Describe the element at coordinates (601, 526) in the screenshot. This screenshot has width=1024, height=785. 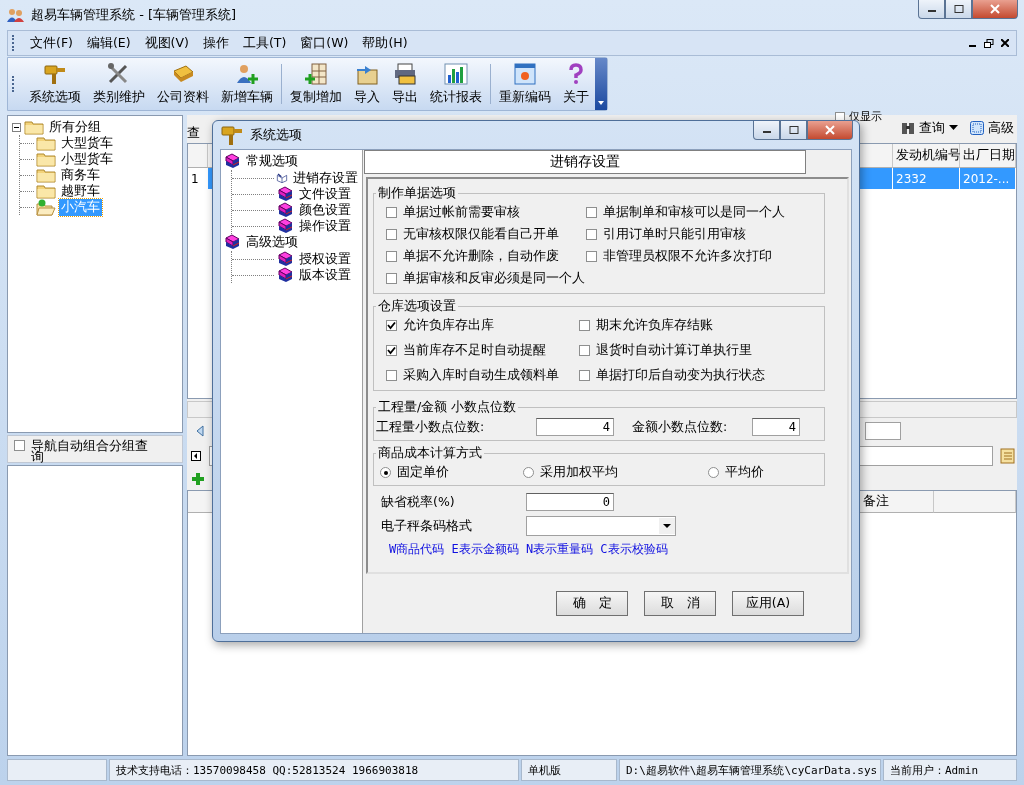
I see `dropdown` at that location.